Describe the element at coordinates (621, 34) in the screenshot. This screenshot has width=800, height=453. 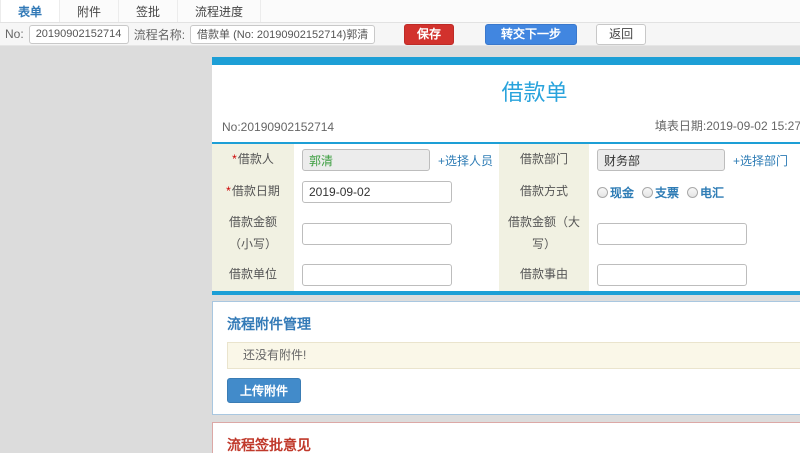
I see `back-button: 返回` at that location.